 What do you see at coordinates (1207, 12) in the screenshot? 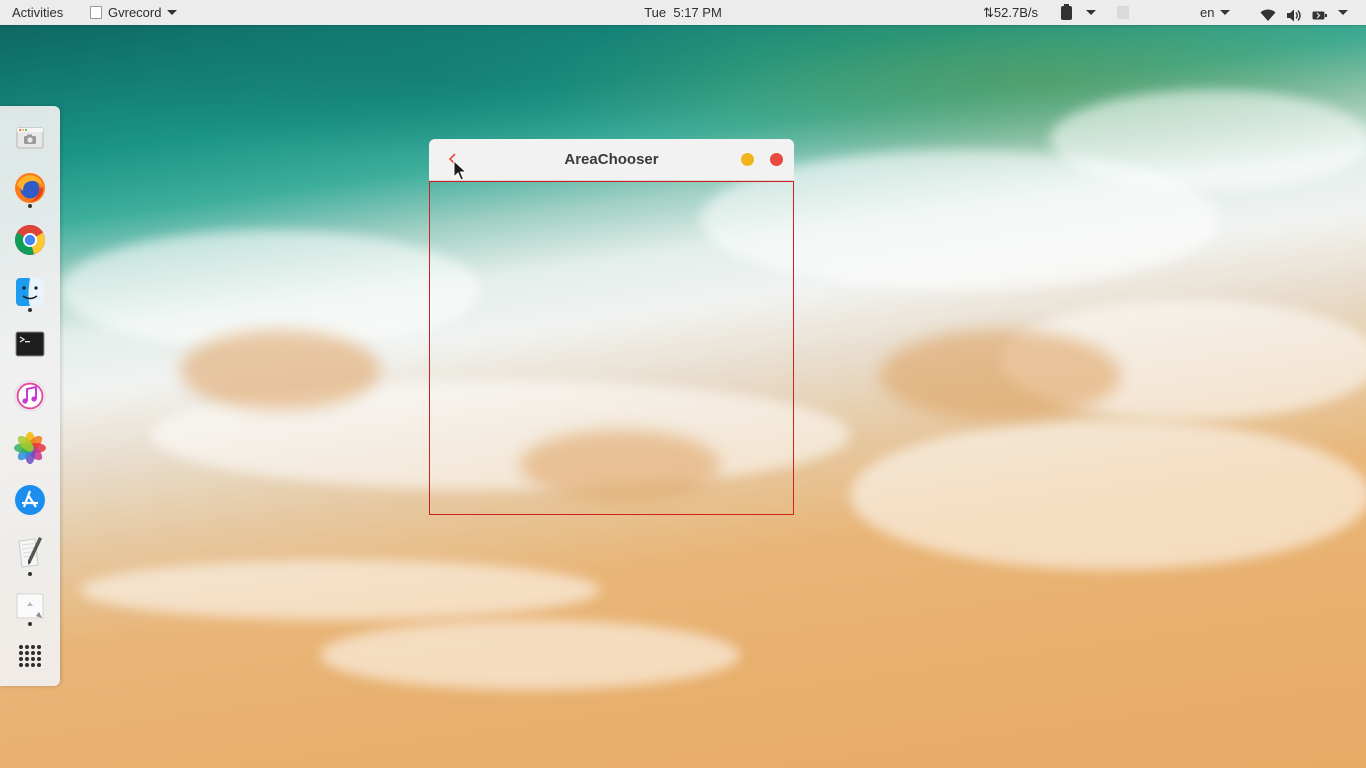
I see `keyboard-layout-label: en` at bounding box center [1207, 12].